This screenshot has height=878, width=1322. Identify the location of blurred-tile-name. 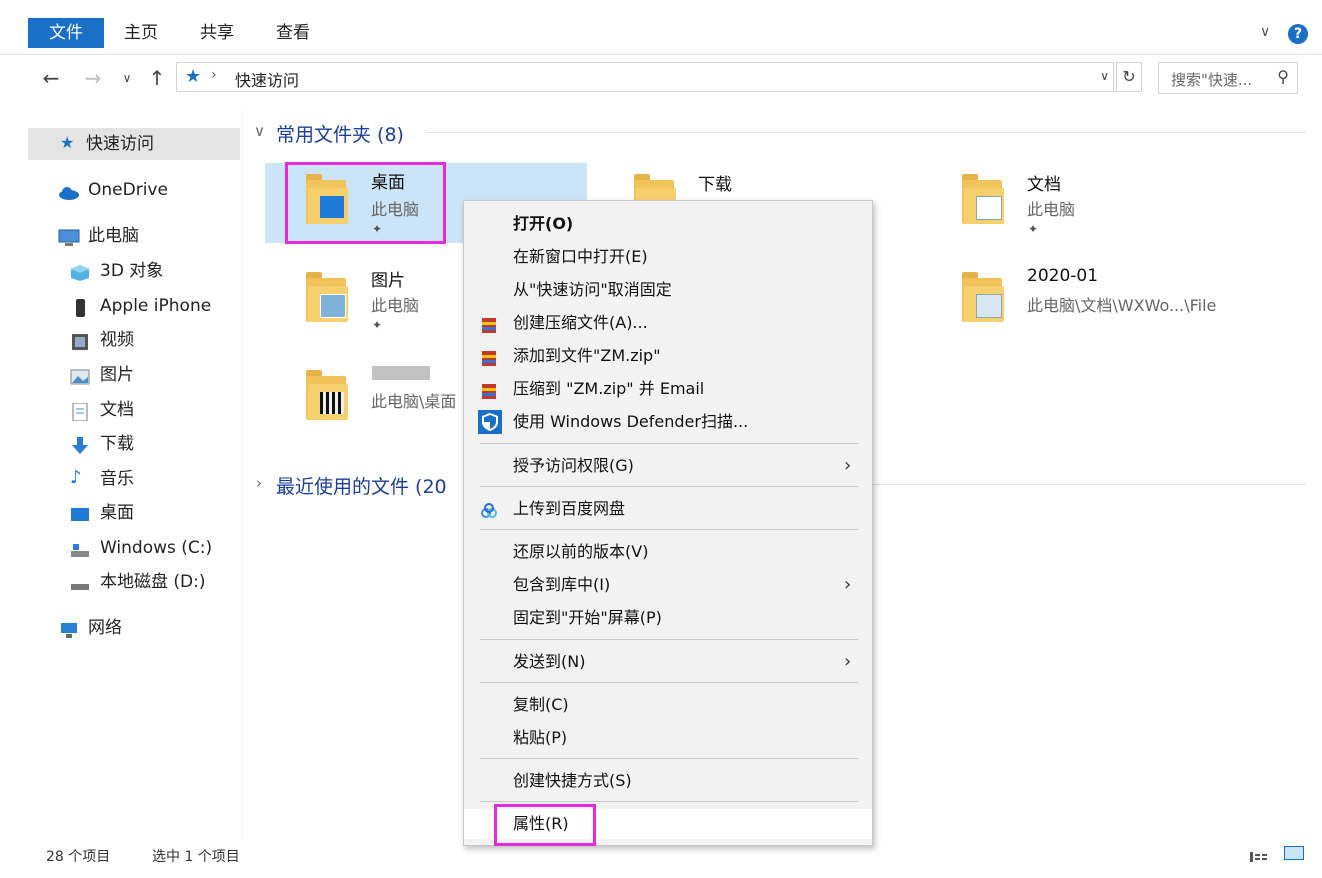
(401, 373).